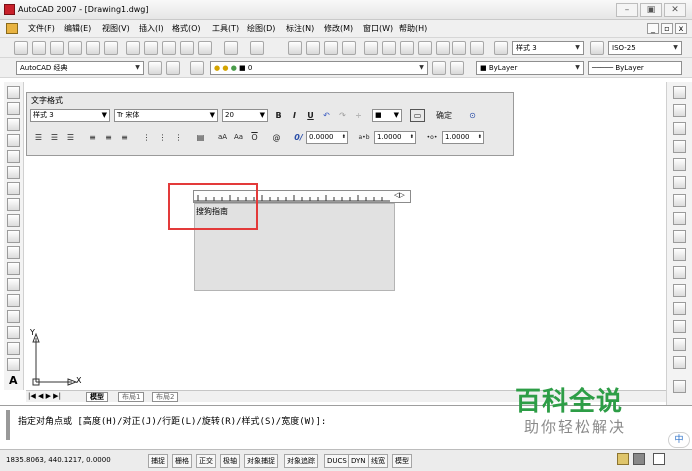 This screenshot has height=471, width=692. What do you see at coordinates (399, 195) in the screenshot?
I see `ruler-width-handle: ◁▷` at bounding box center [399, 195].